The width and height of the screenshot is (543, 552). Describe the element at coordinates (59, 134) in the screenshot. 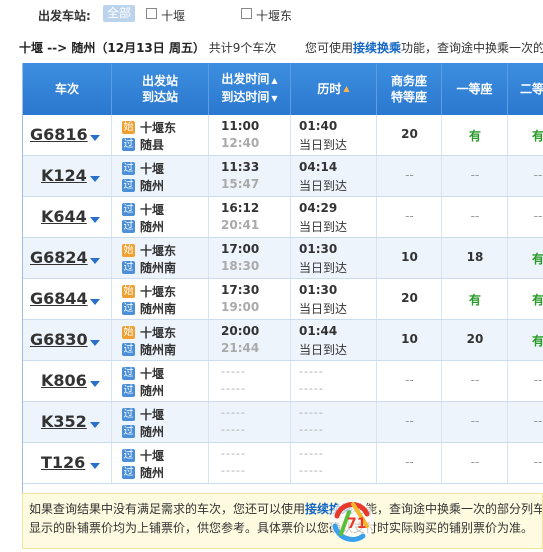

I see `train-number-link: G6816` at that location.